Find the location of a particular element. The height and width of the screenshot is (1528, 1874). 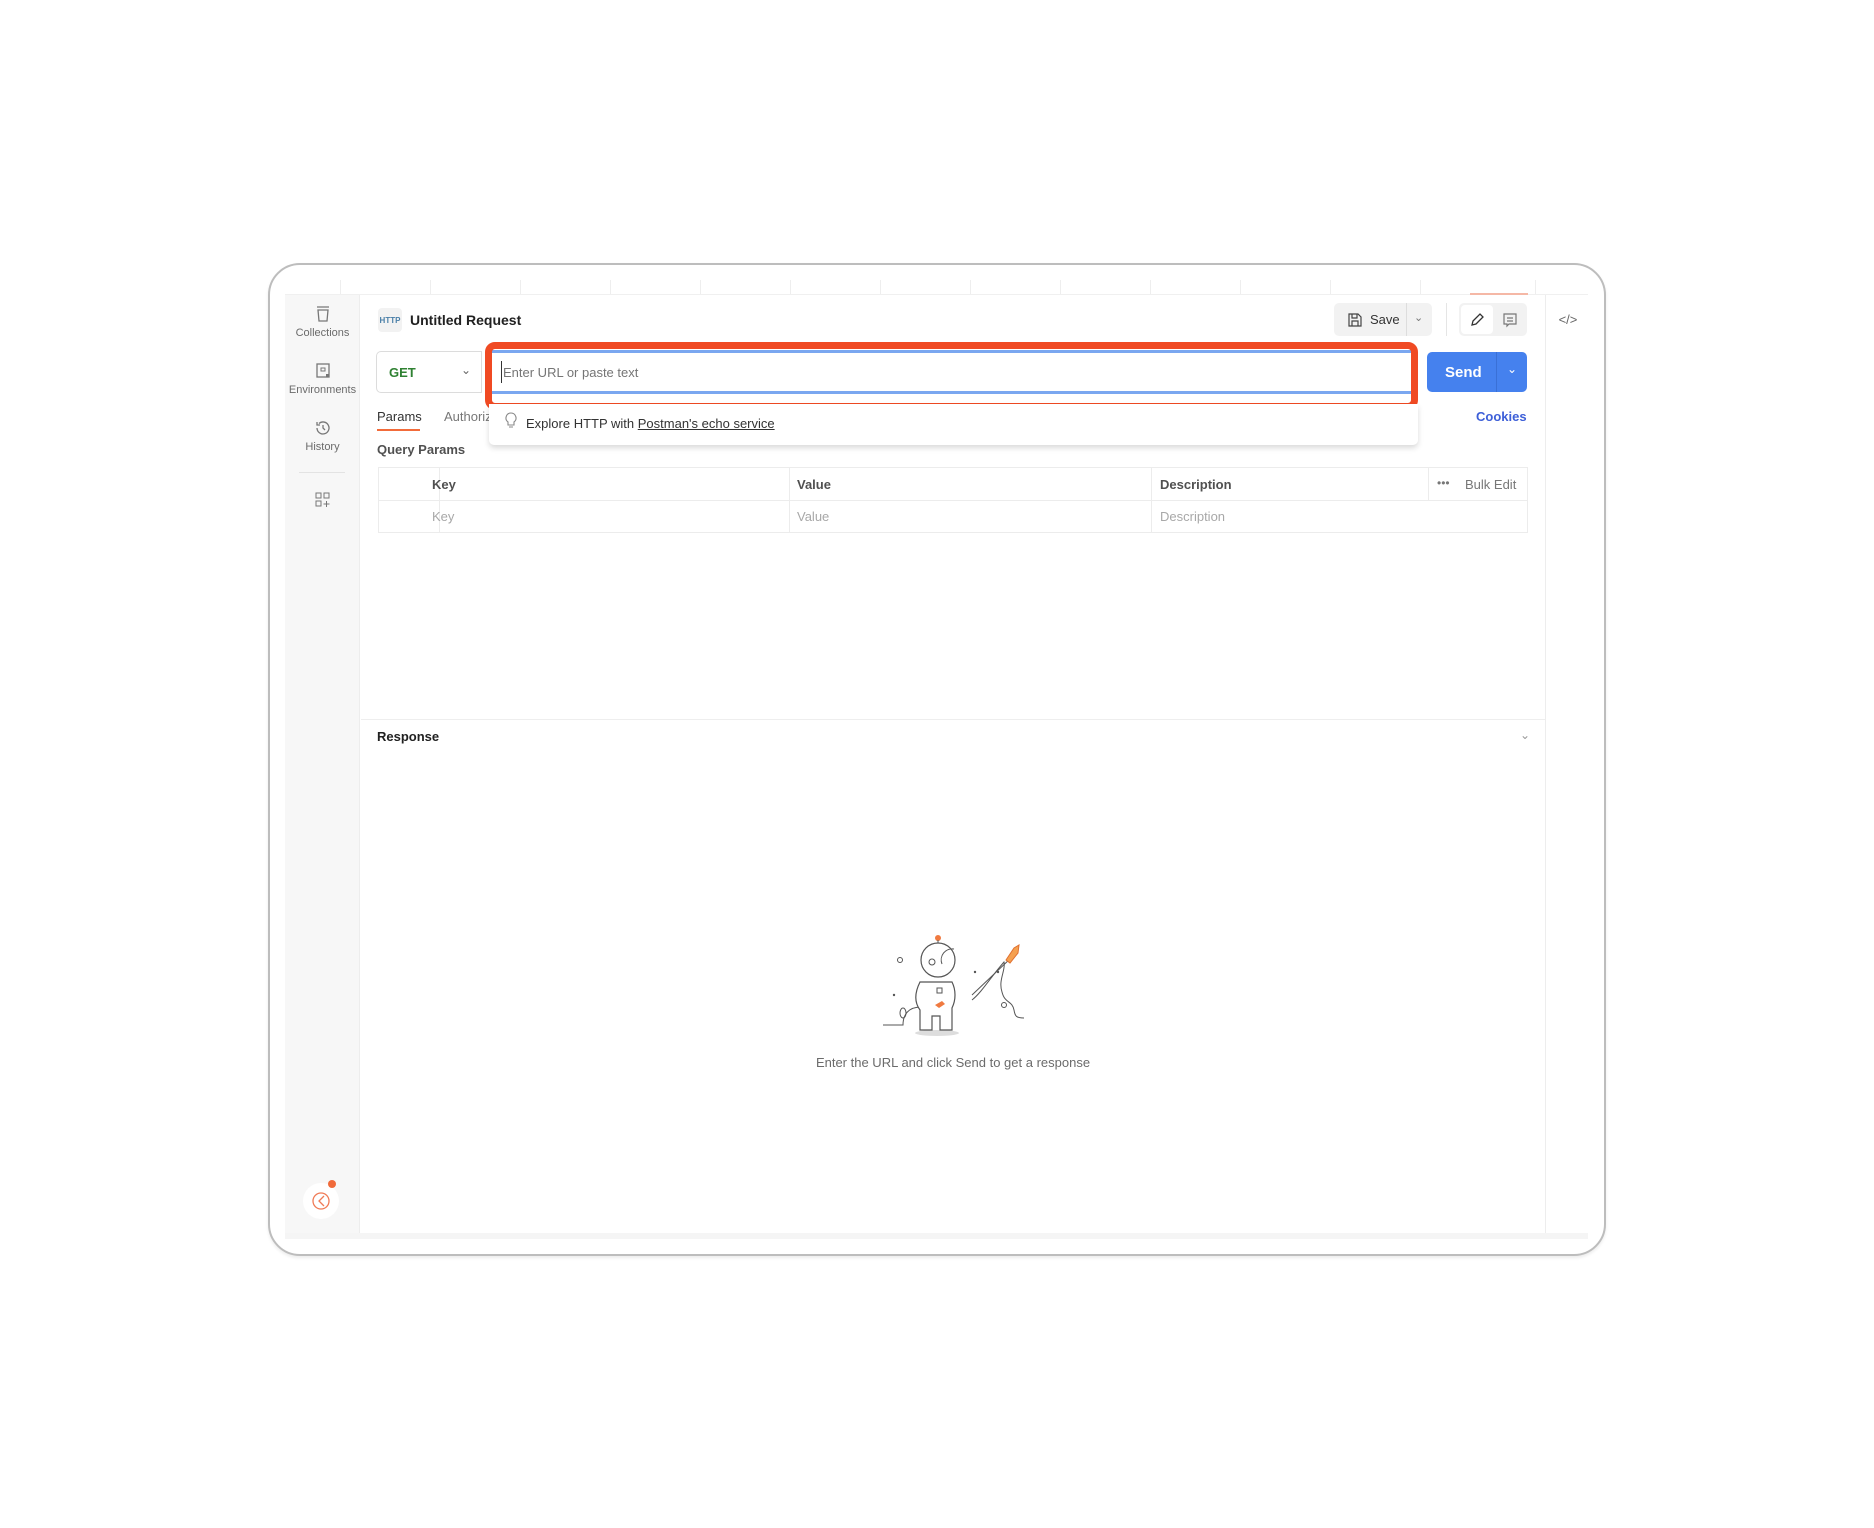

url-input is located at coordinates (951, 372).